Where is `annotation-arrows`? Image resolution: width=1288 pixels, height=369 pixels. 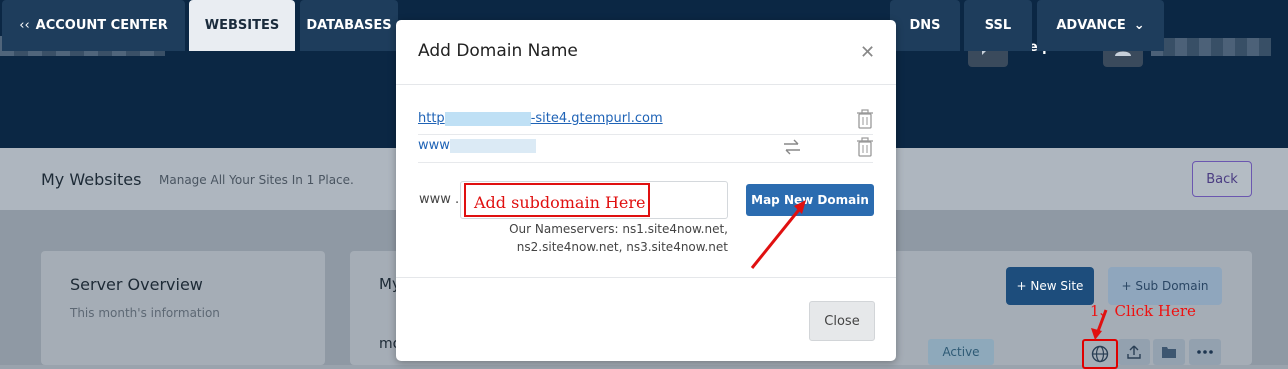 annotation-arrows is located at coordinates (929, 270).